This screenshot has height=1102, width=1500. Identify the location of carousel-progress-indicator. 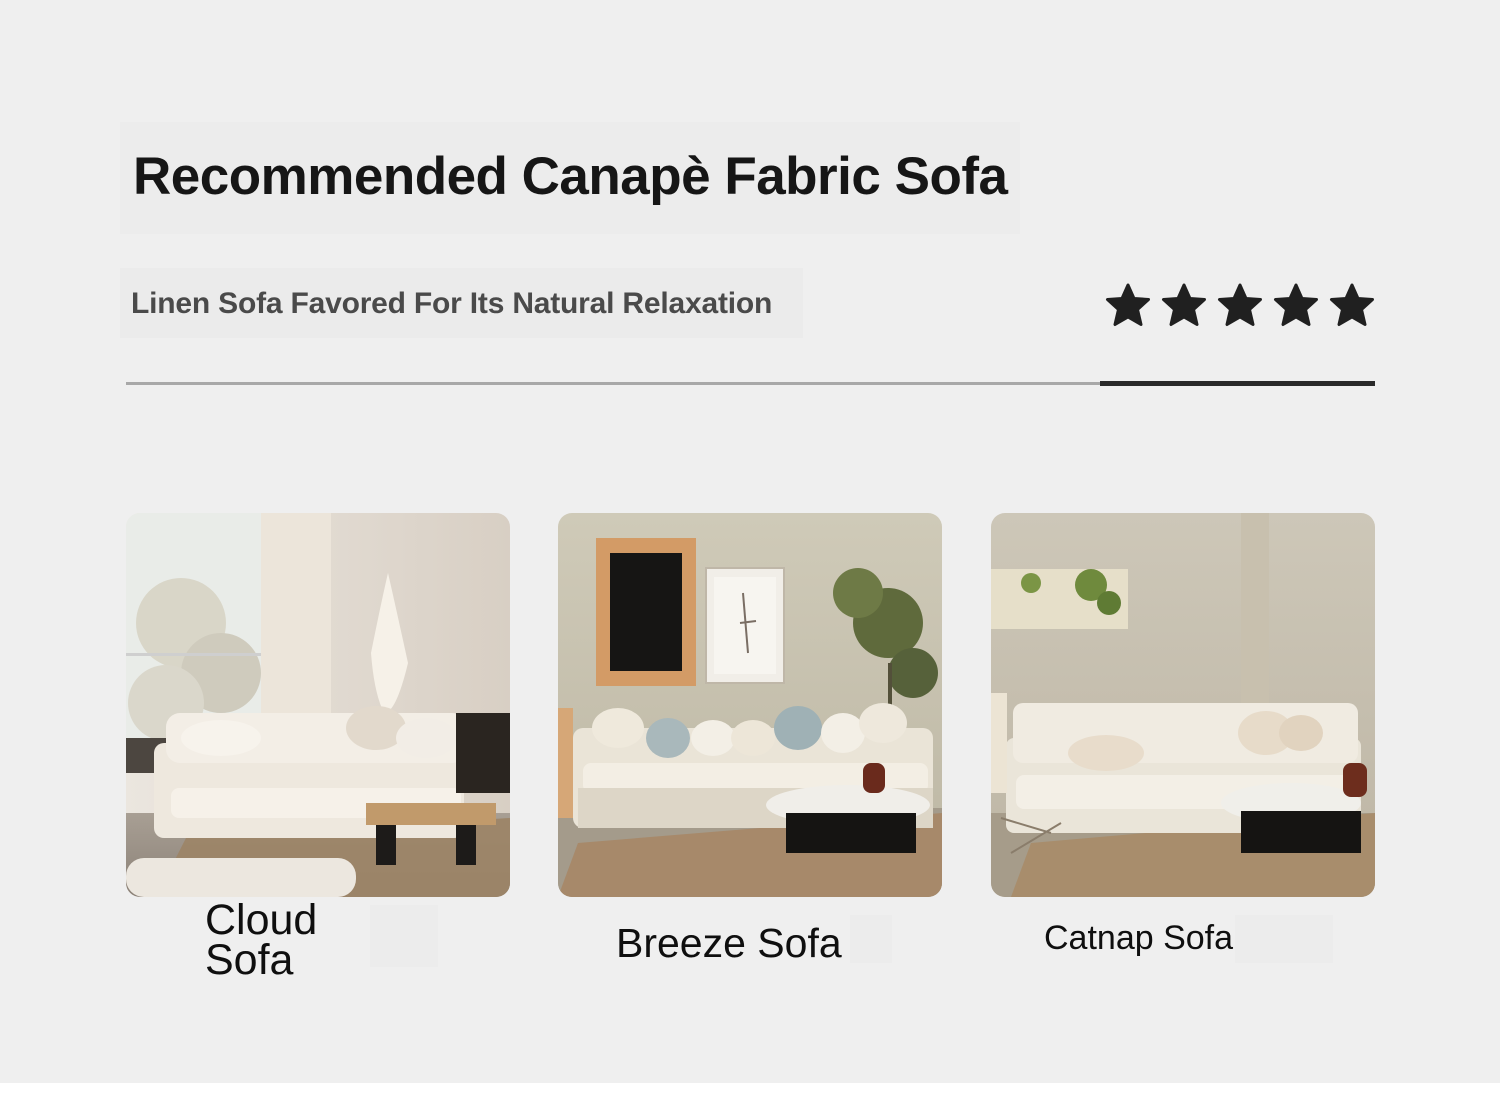
(1237, 383).